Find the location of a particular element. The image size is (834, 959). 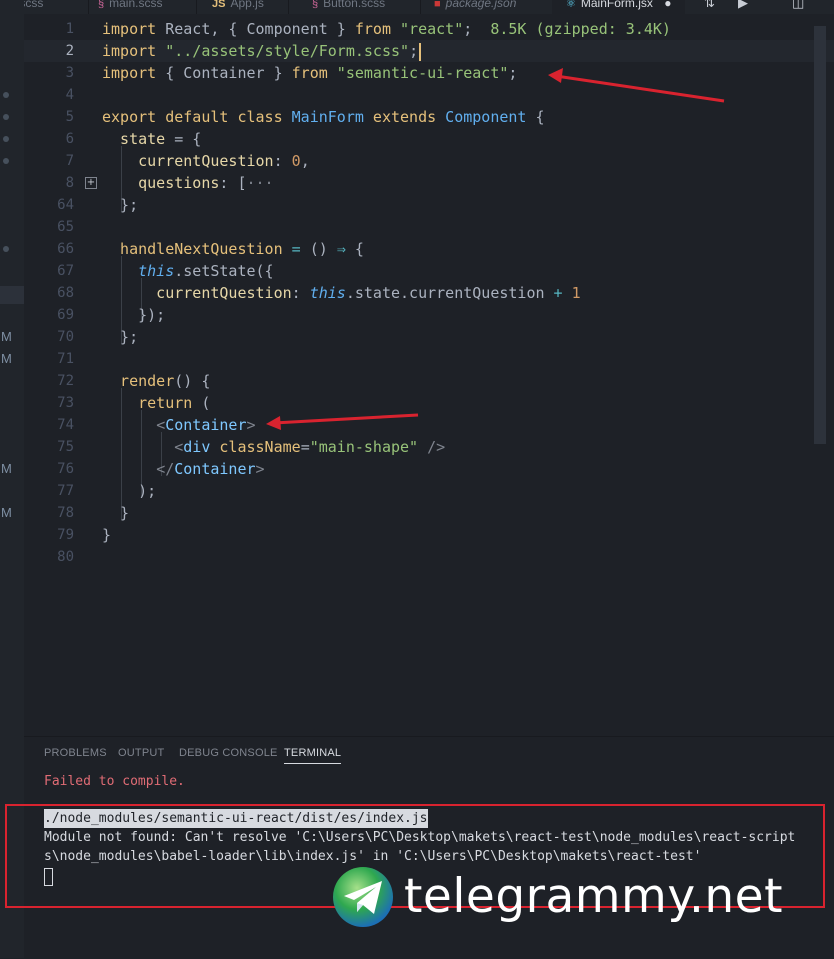

string-literal: "main-shape" is located at coordinates (364, 447).